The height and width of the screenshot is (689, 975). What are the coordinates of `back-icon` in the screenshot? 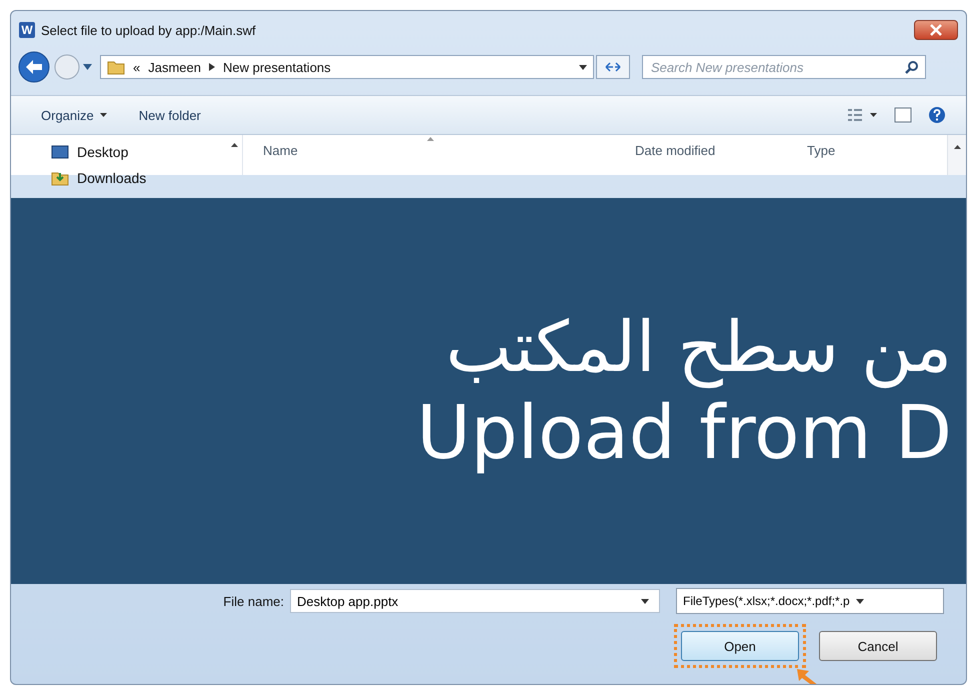 It's located at (34, 67).